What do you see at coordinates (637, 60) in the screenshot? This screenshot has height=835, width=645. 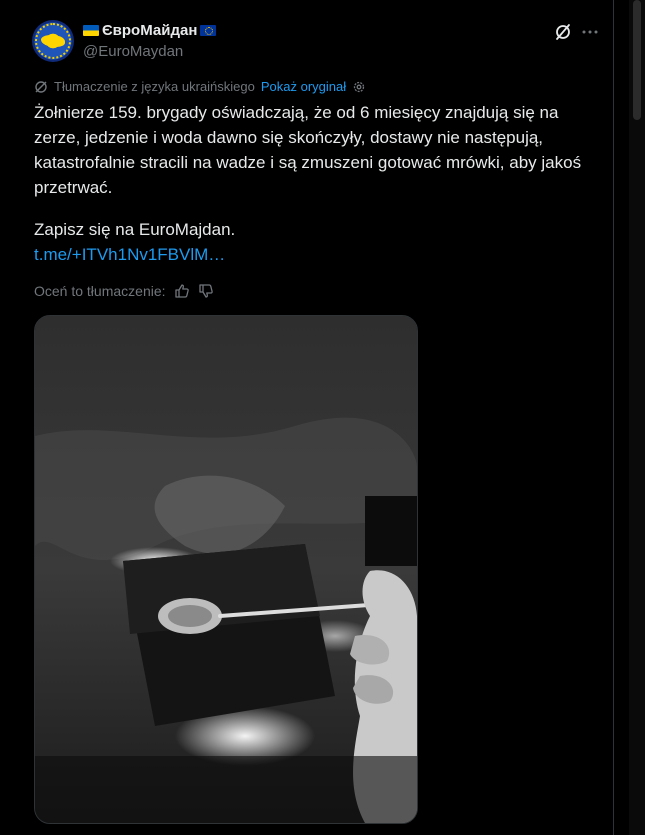 I see `scrollbar-thumb` at bounding box center [637, 60].